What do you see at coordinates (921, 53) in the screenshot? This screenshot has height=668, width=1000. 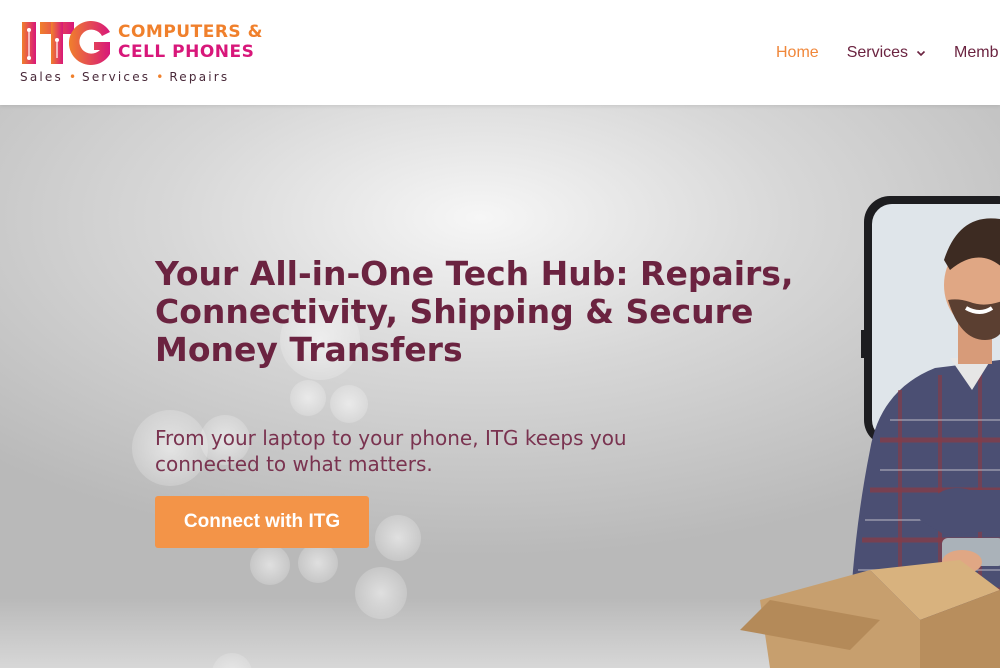 I see `chevron-down-icon` at bounding box center [921, 53].